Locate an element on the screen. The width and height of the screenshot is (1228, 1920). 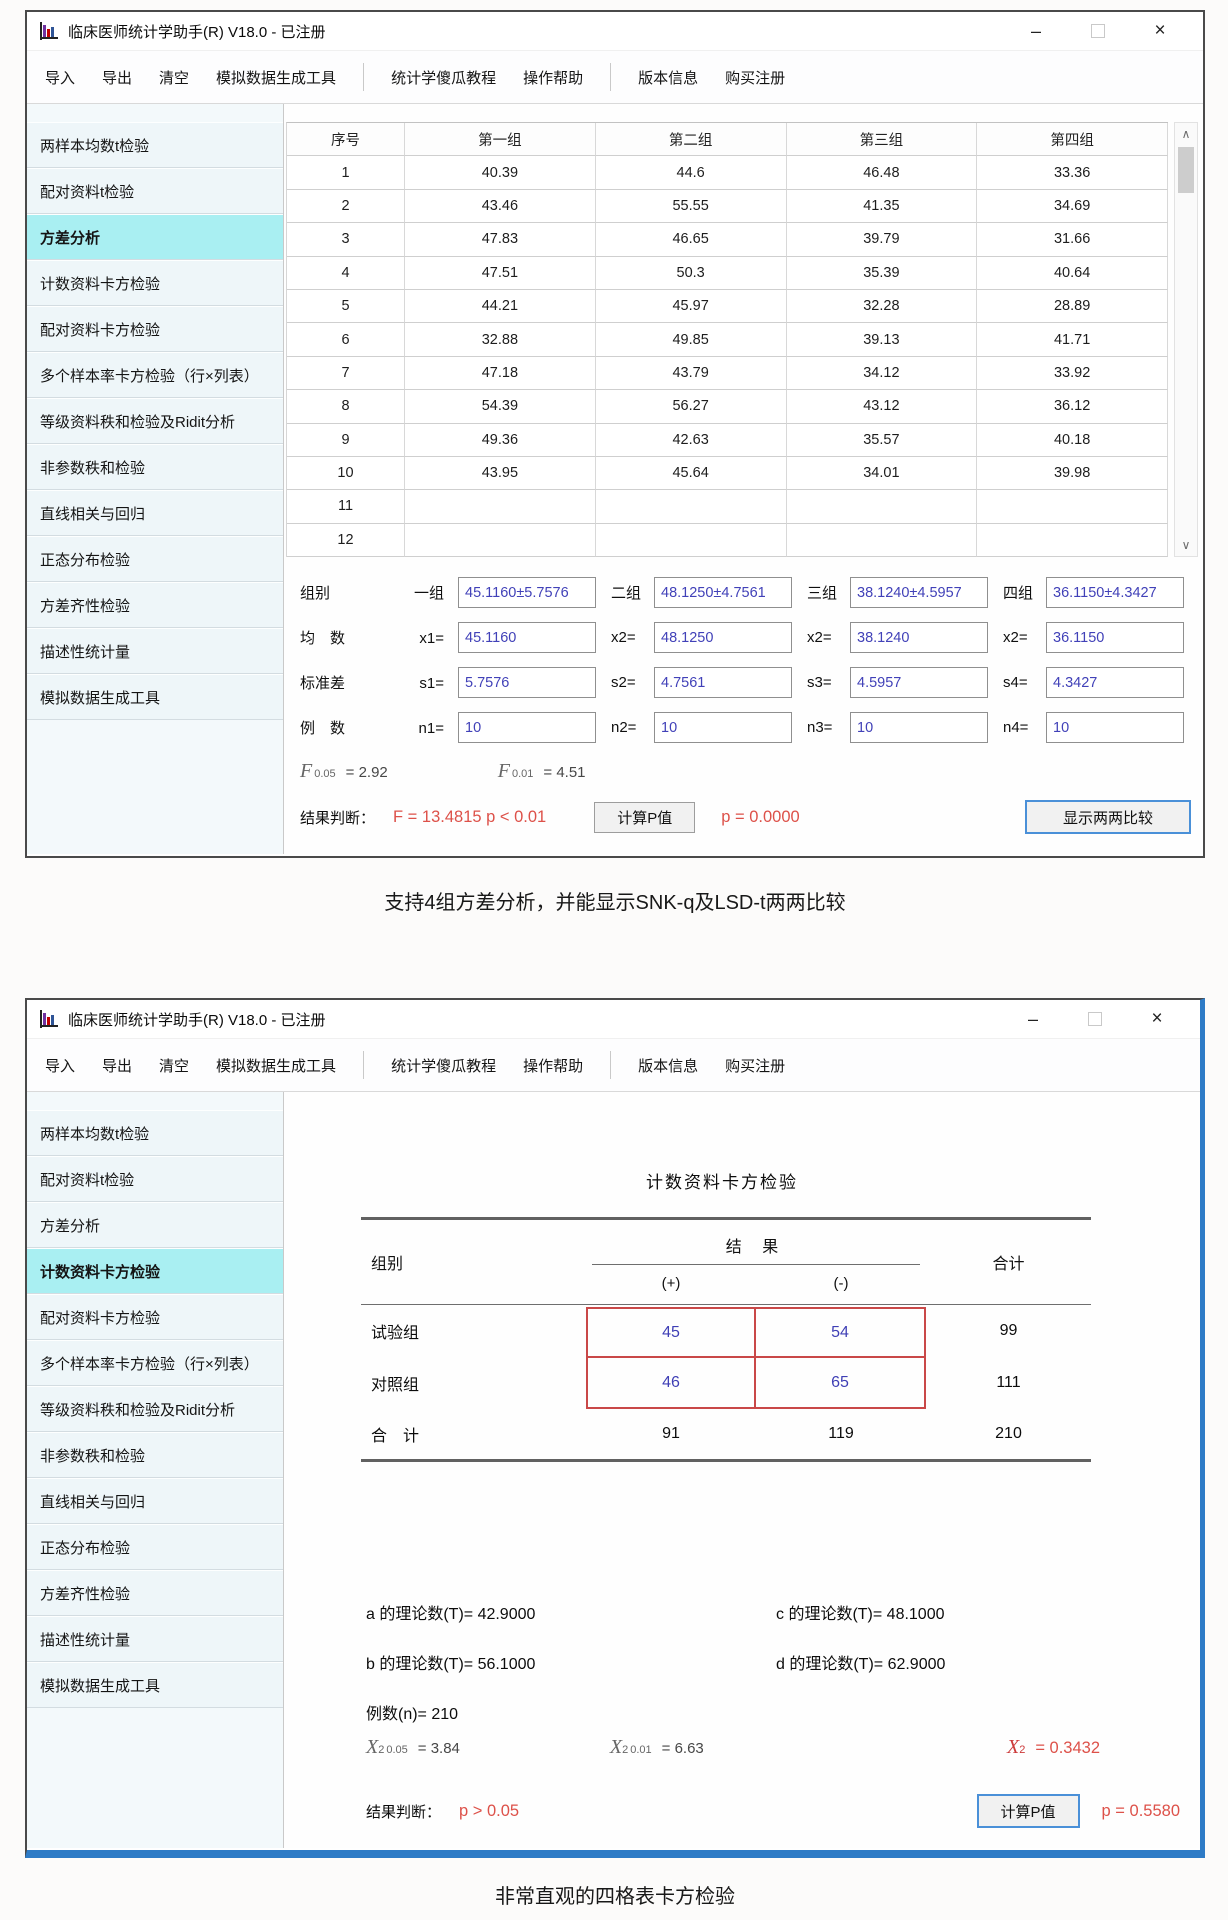
grid-cell: 46.65 is located at coordinates (691, 240).